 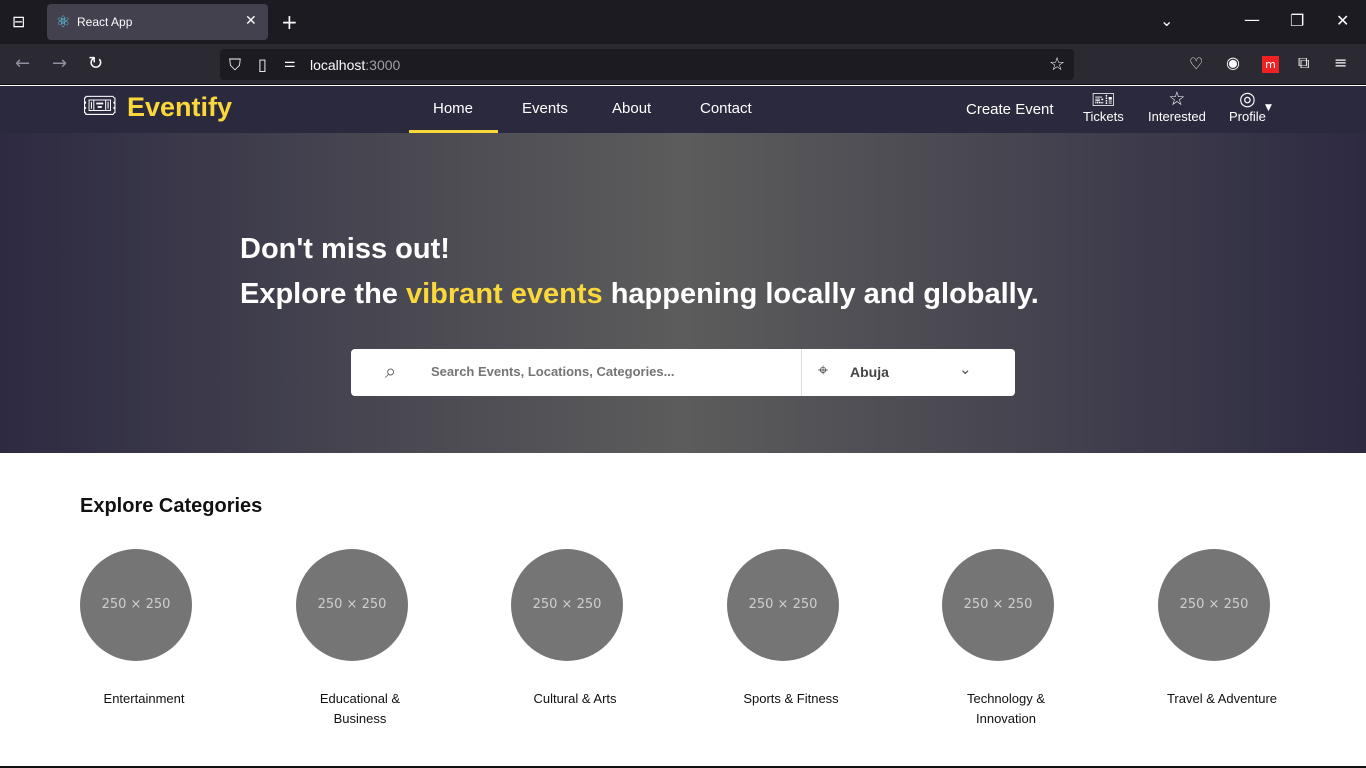 I want to click on tab-list-icon: ⊟, so click(x=18, y=22).